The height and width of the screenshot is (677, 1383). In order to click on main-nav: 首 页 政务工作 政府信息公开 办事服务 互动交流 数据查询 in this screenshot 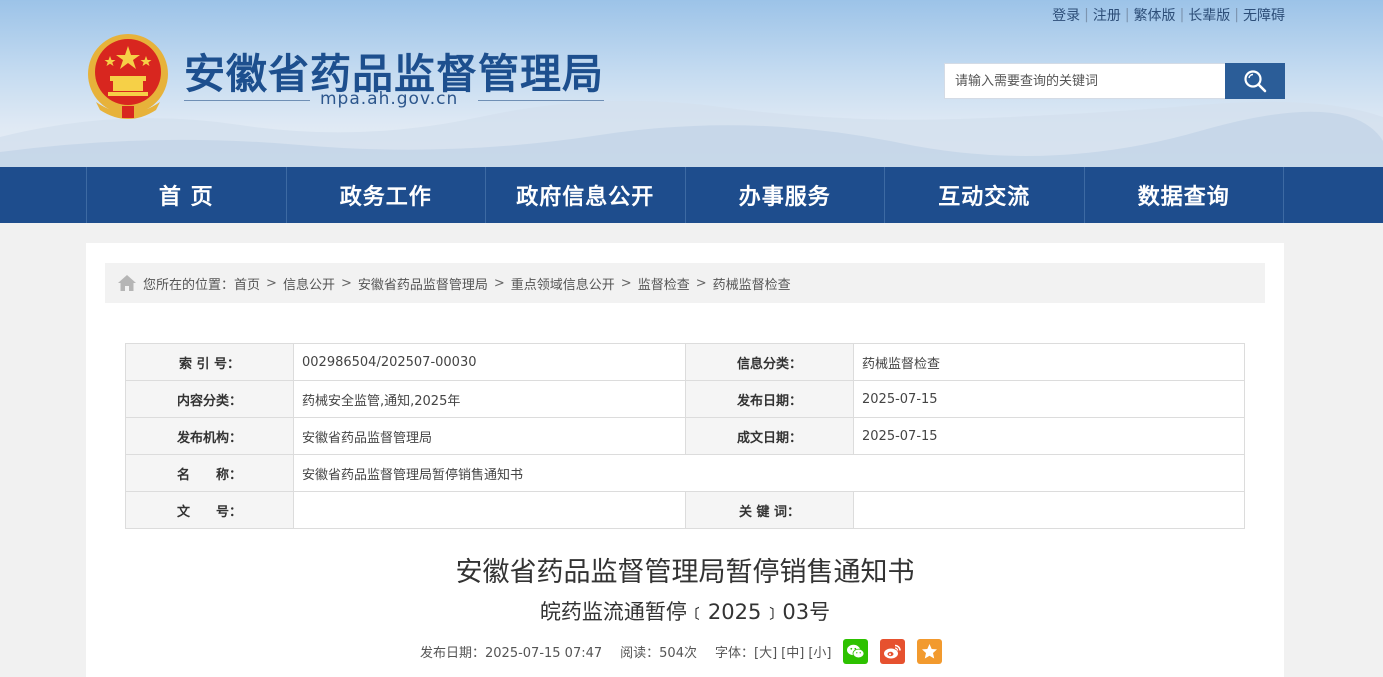, I will do `click(691, 195)`.